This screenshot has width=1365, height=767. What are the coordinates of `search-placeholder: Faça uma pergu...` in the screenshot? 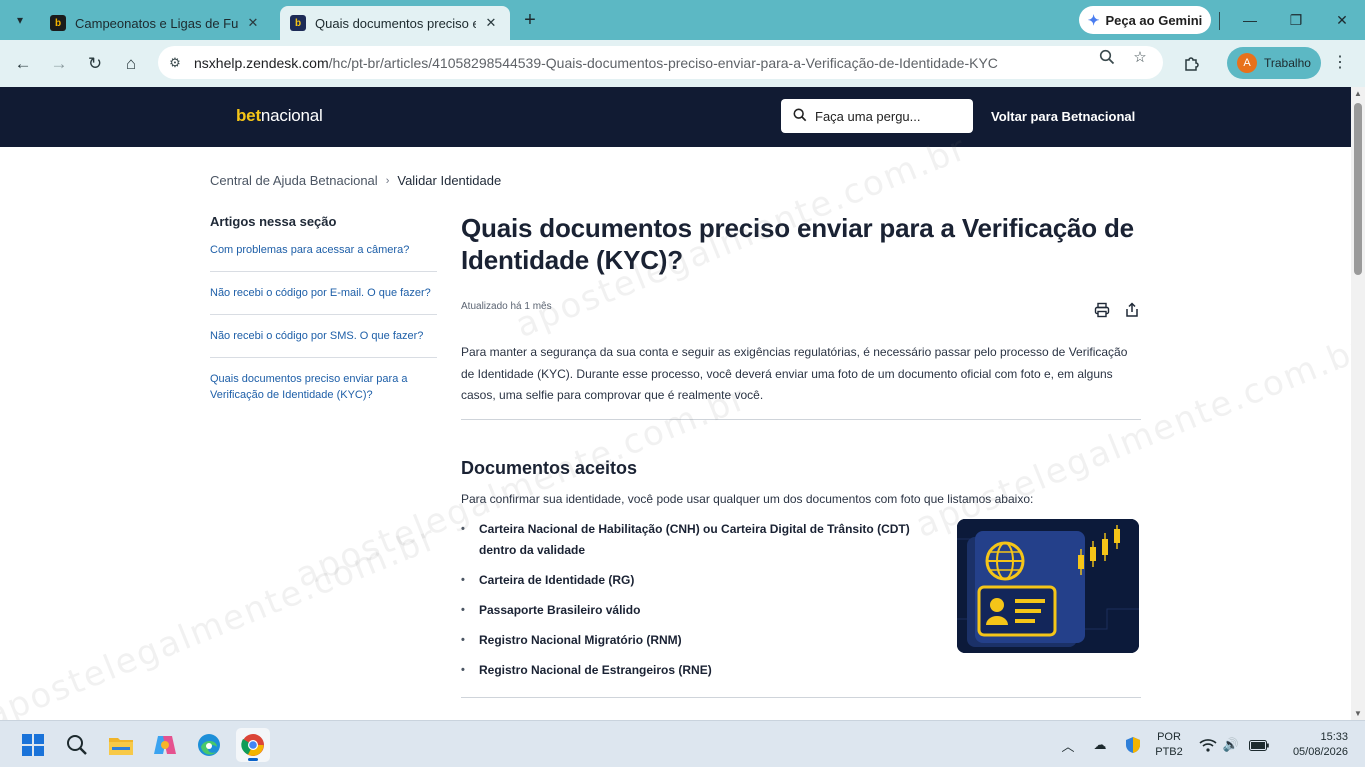 It's located at (868, 116).